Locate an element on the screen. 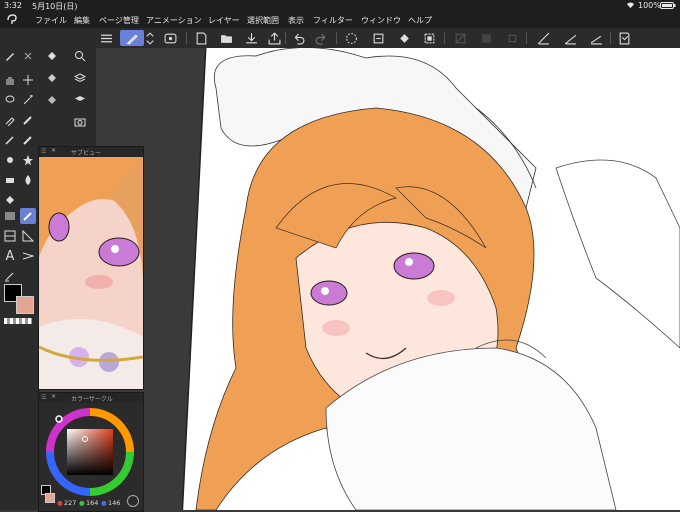 This screenshot has width=680, height=512. status-time: 3:32 is located at coordinates (13, 5).